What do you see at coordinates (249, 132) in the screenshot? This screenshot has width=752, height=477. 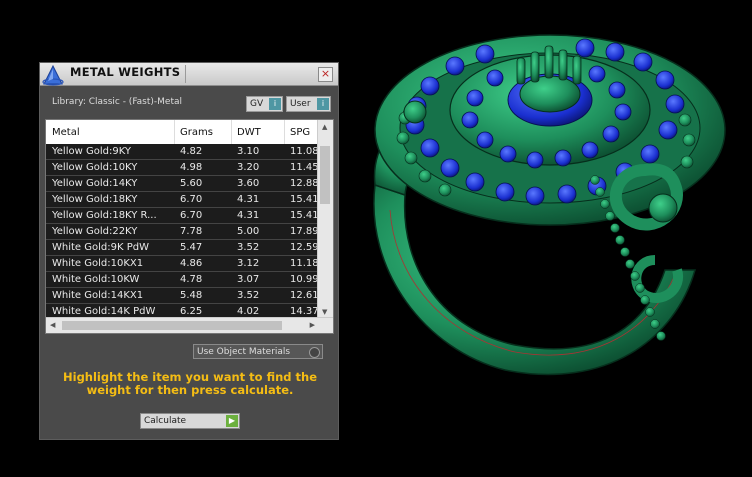 I see `column-header-dwt: DWT` at bounding box center [249, 132].